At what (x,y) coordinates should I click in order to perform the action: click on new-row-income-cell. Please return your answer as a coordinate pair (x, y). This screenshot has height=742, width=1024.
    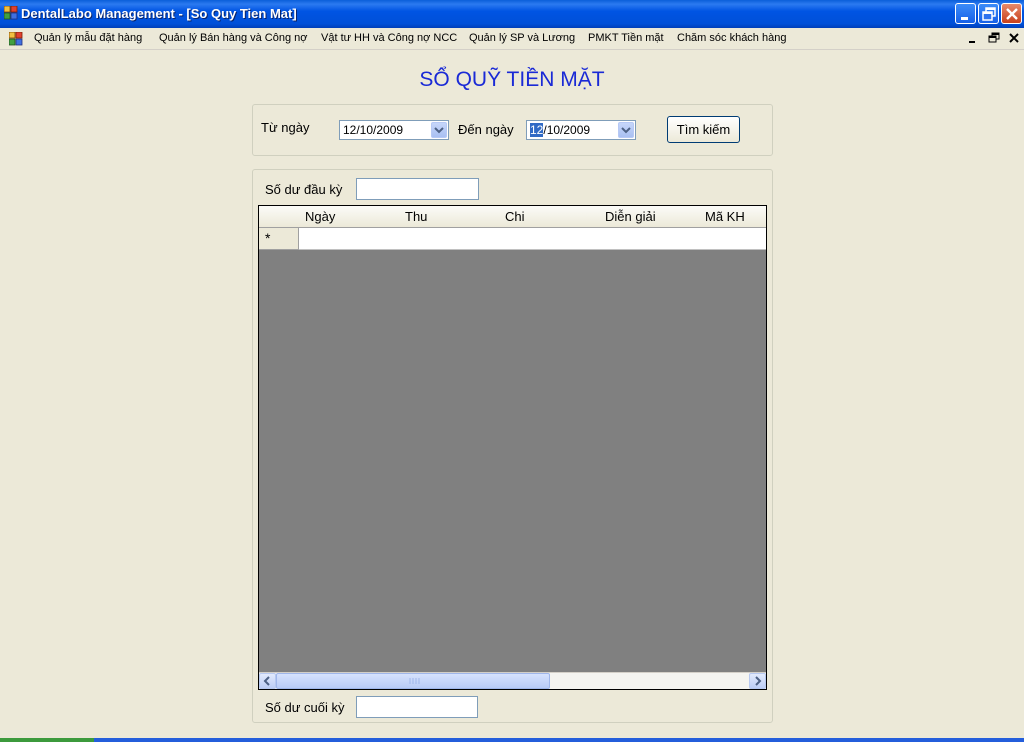
    Looking at the image, I should click on (449, 239).